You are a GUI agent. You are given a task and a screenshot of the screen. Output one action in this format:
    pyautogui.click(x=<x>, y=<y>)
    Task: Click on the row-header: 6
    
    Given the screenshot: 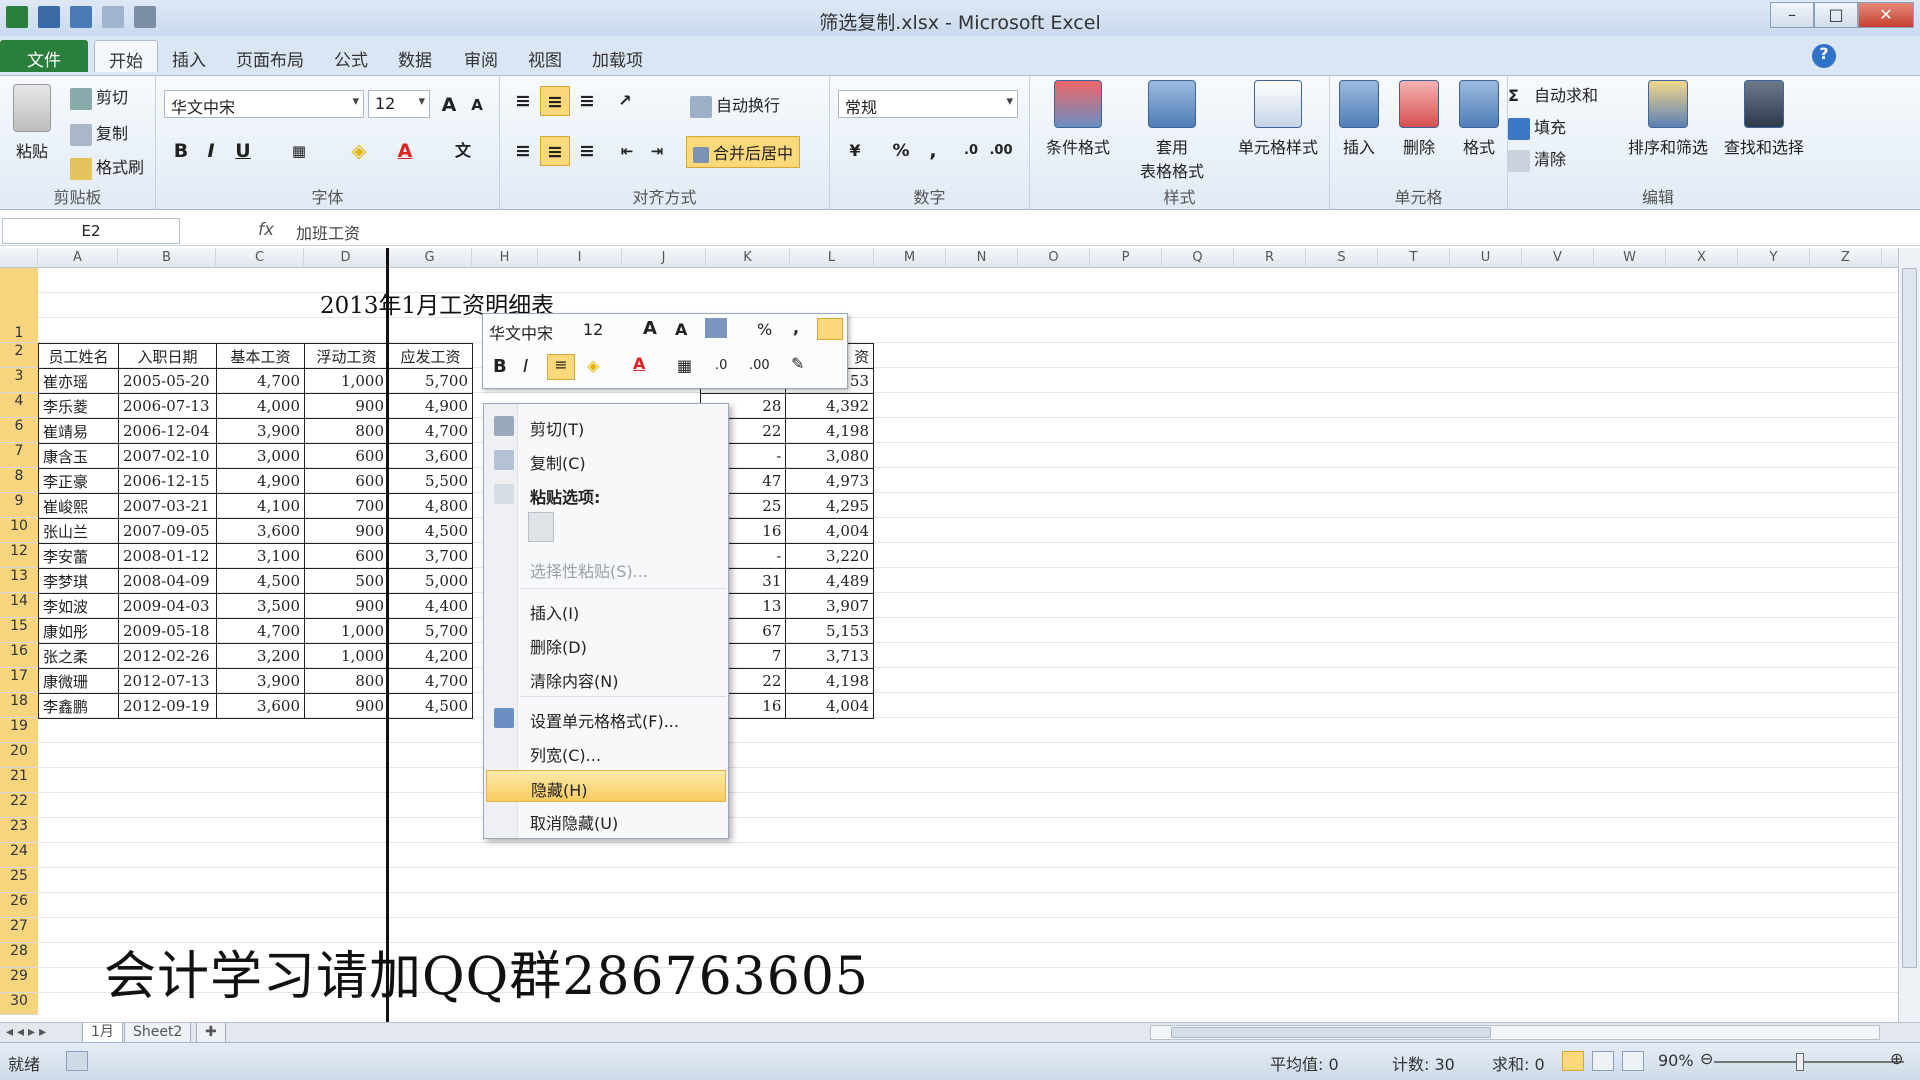 What is the action you would take?
    pyautogui.click(x=19, y=430)
    